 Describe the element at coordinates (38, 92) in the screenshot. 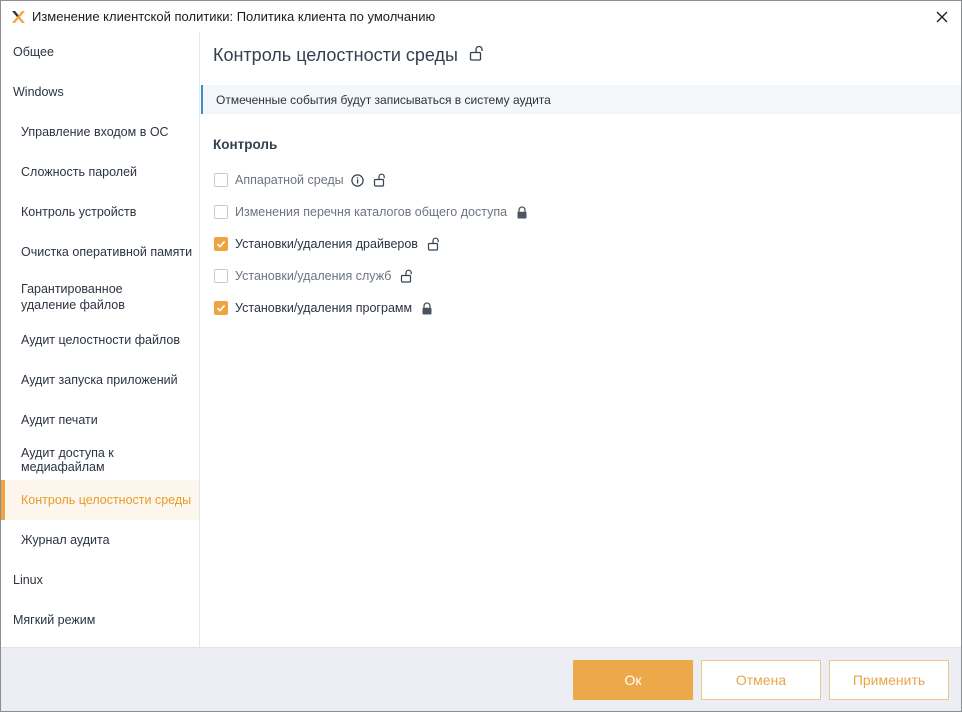

I see `sidebar-item-label: Windows` at that location.